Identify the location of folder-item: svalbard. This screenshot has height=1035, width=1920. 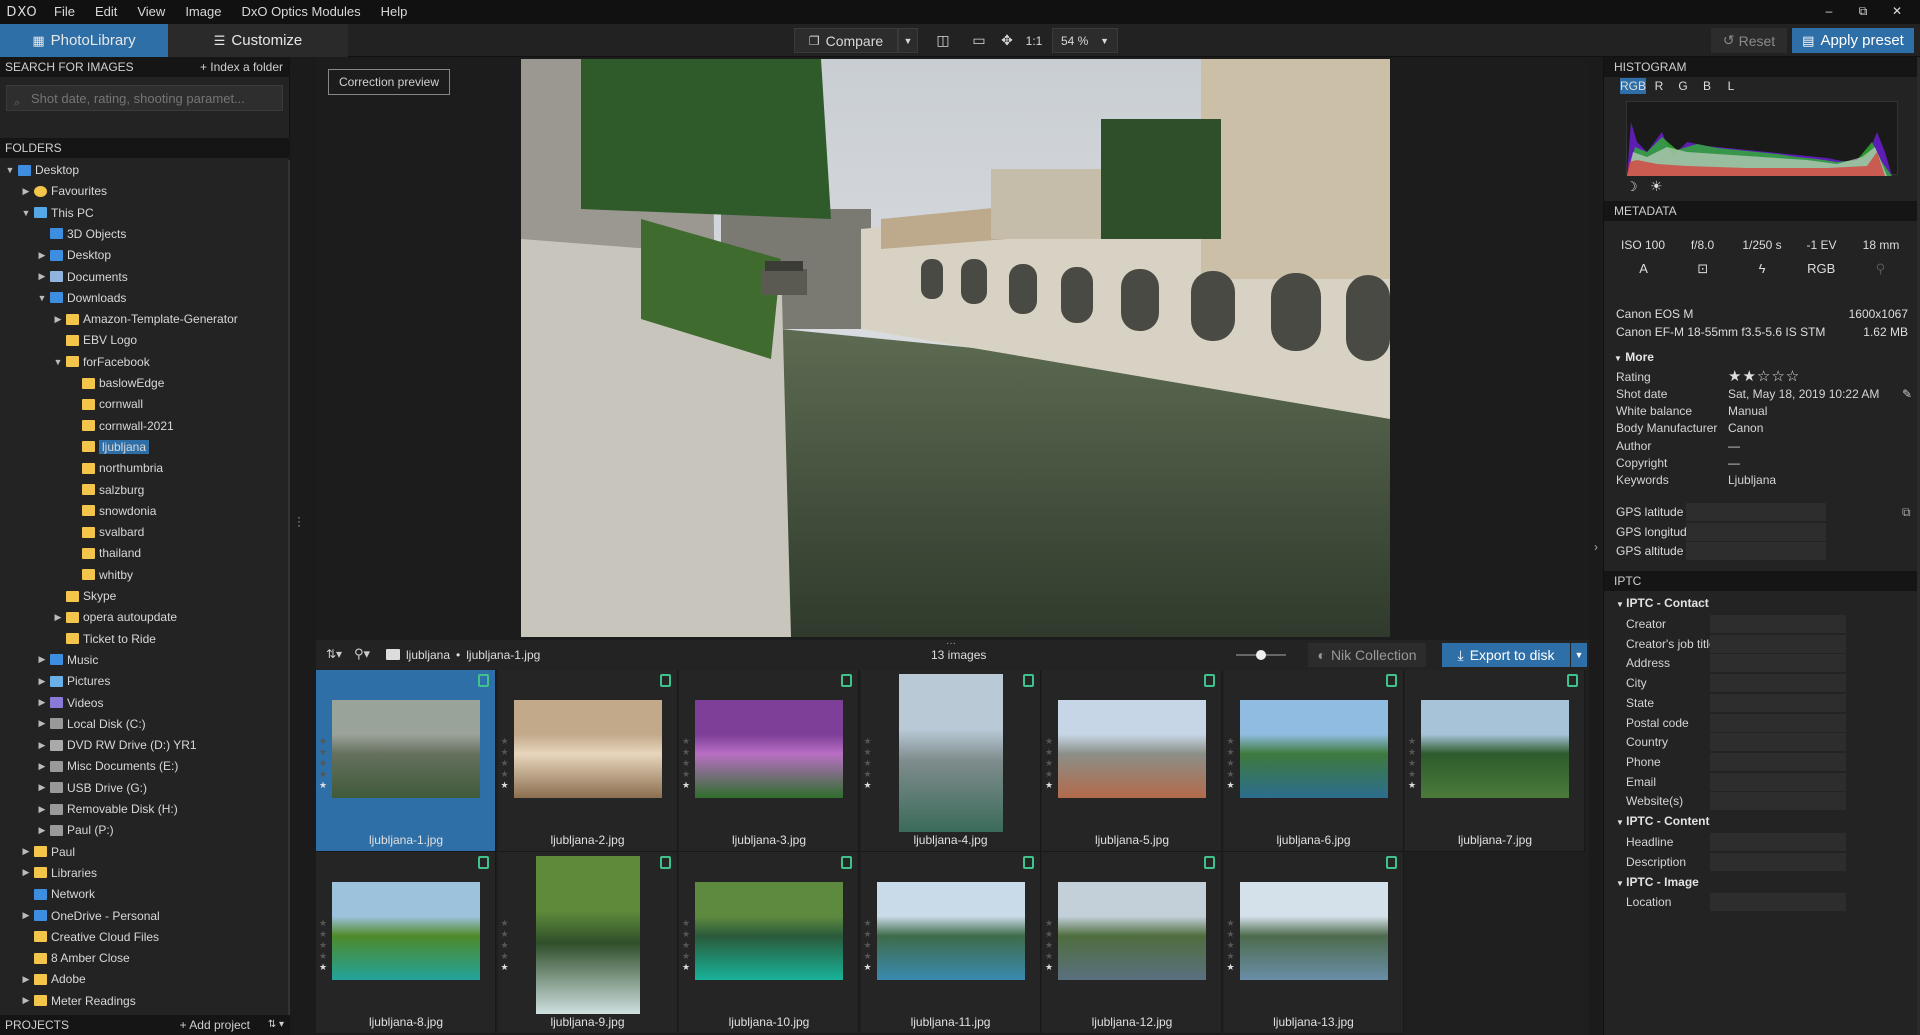
(106, 532).